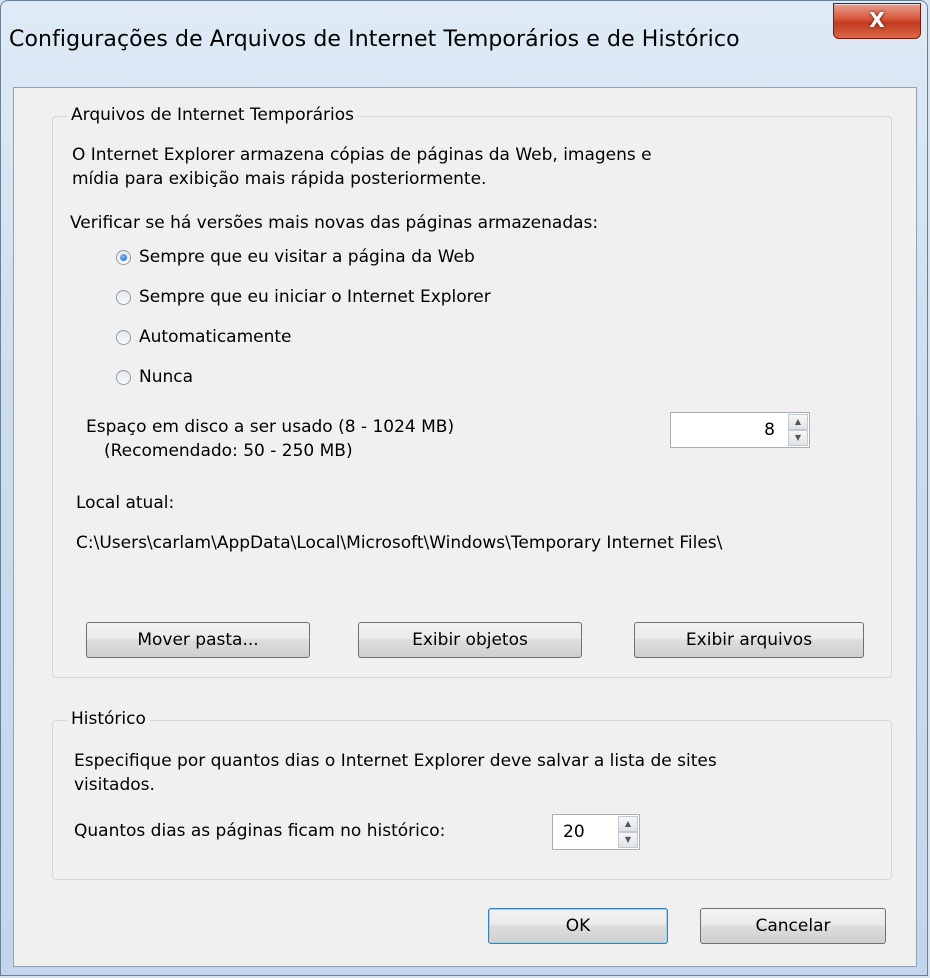 The width and height of the screenshot is (930, 978). I want to click on history-days-arrows: ▲ ▼, so click(628, 832).